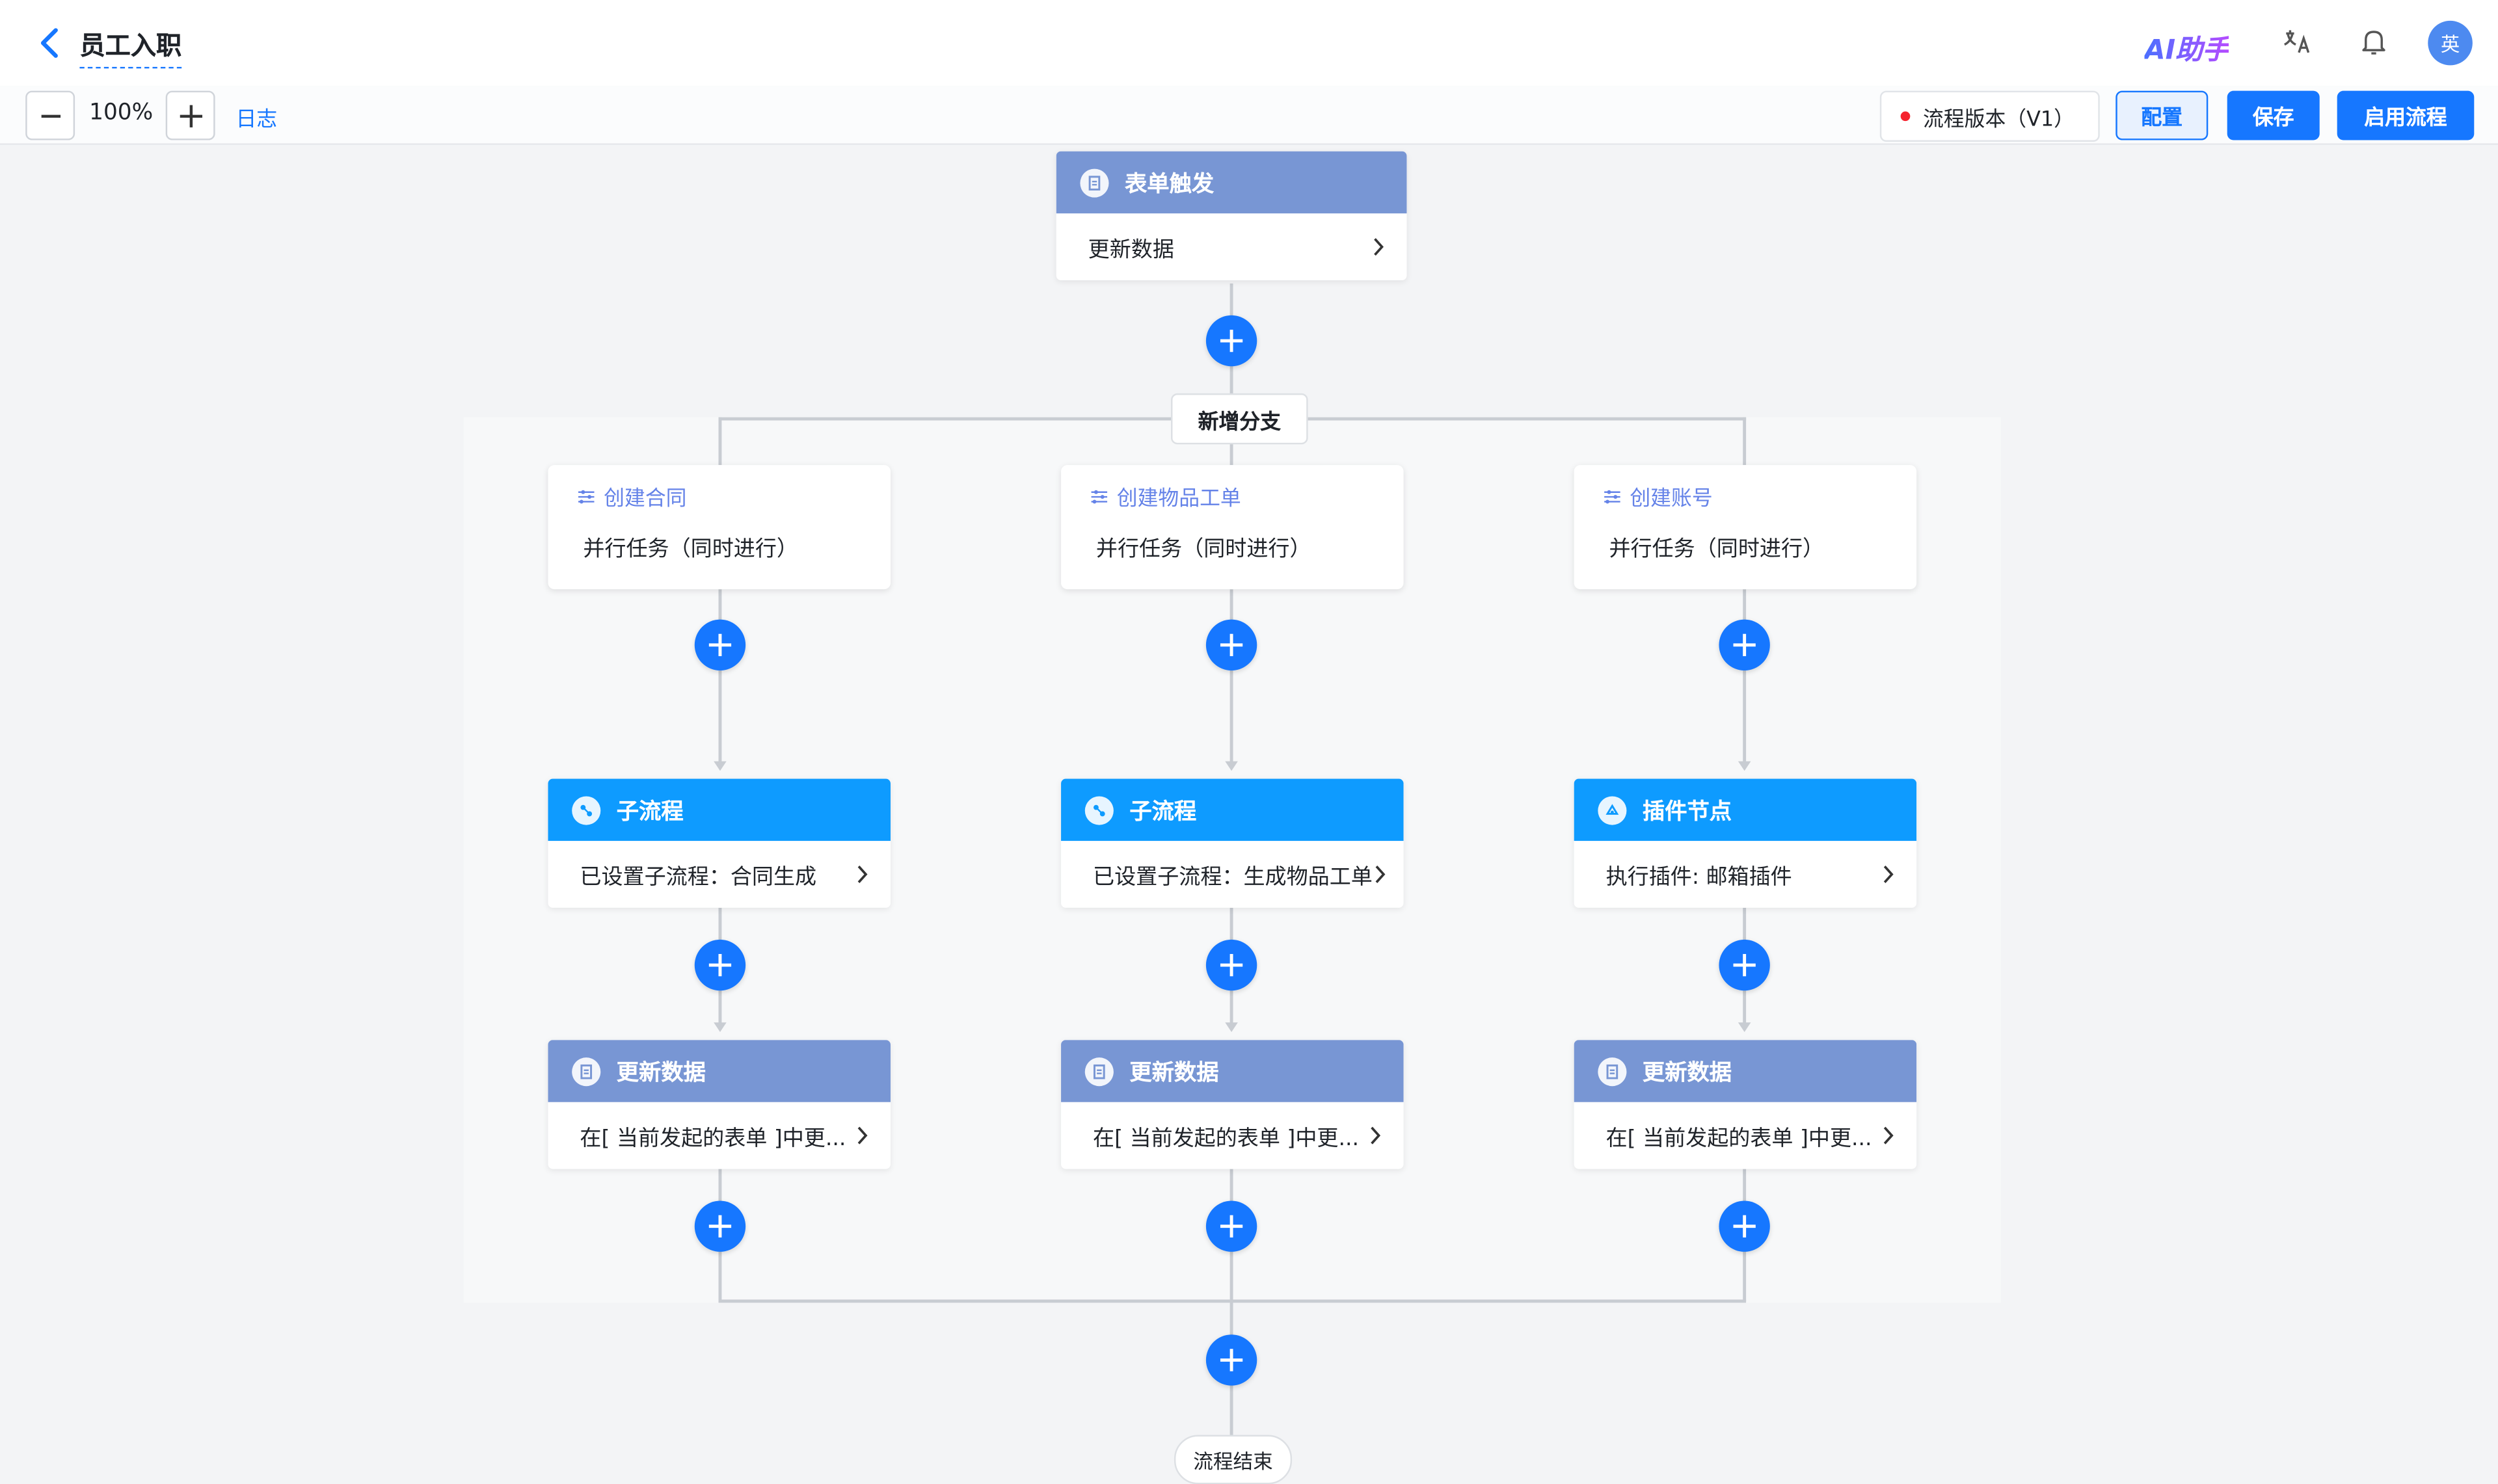 This screenshot has width=2498, height=1484. Describe the element at coordinates (719, 527) in the screenshot. I see `parallel-node: 创建合同 并行任务（同时进行）` at that location.